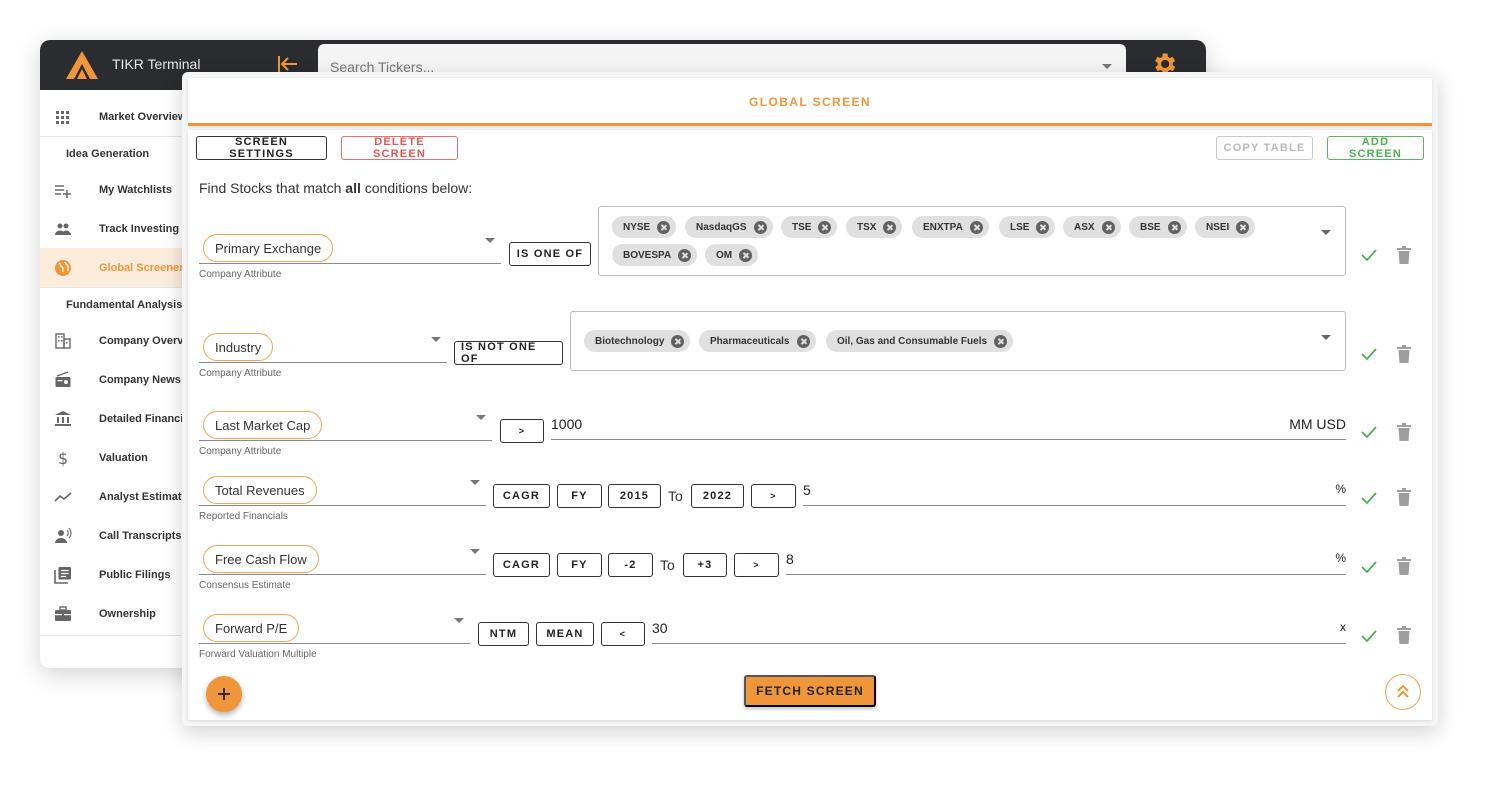 The height and width of the screenshot is (786, 1498). What do you see at coordinates (399, 148) in the screenshot?
I see `delete-screen-button: DELETE SCREEN` at bounding box center [399, 148].